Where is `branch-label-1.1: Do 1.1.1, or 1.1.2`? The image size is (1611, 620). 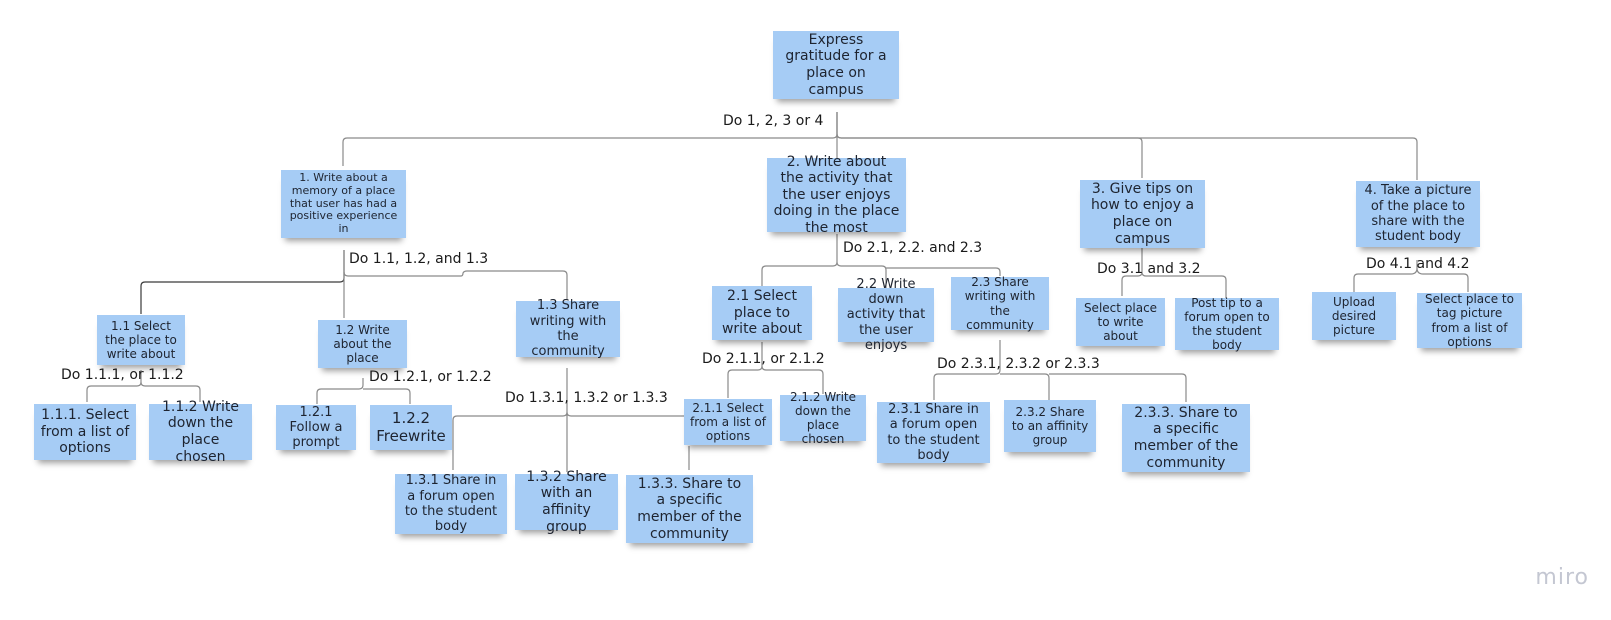 branch-label-1.1: Do 1.1.1, or 1.1.2 is located at coordinates (122, 375).